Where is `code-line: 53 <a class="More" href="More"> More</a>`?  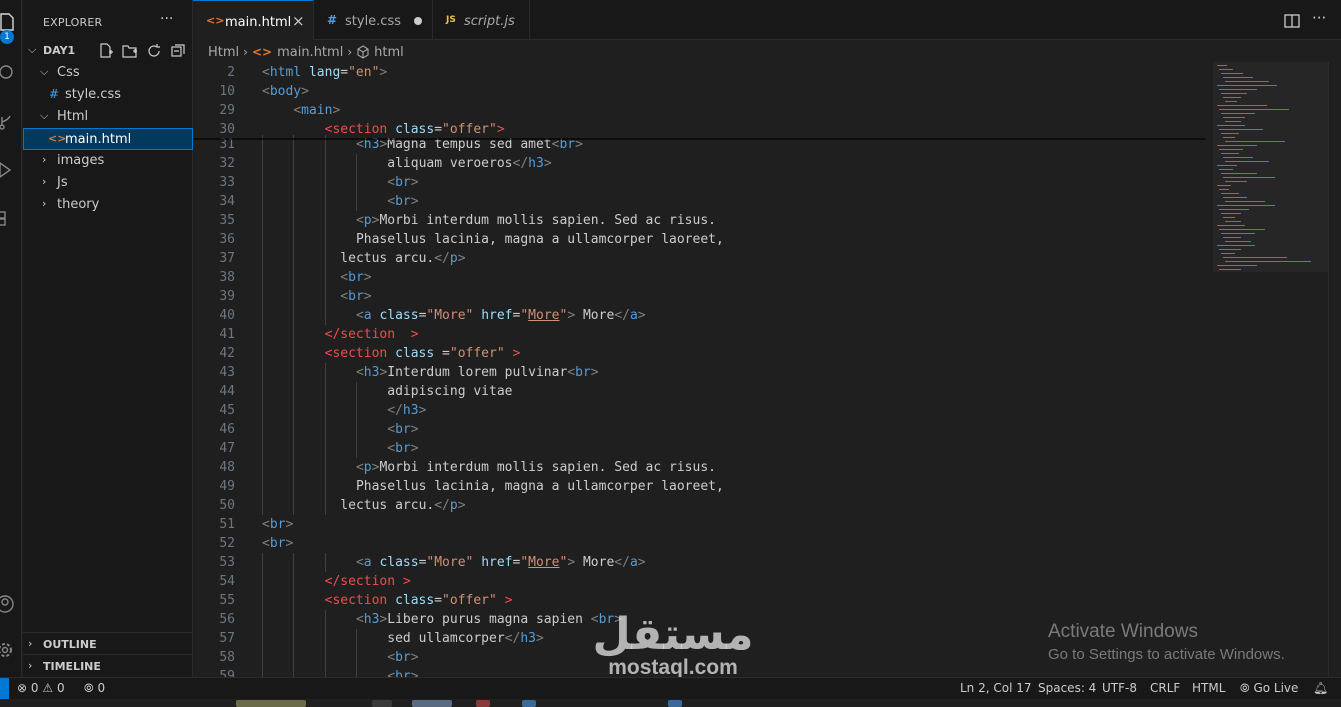 code-line: 53 <a class="More" href="More"> More</a> is located at coordinates (698, 562).